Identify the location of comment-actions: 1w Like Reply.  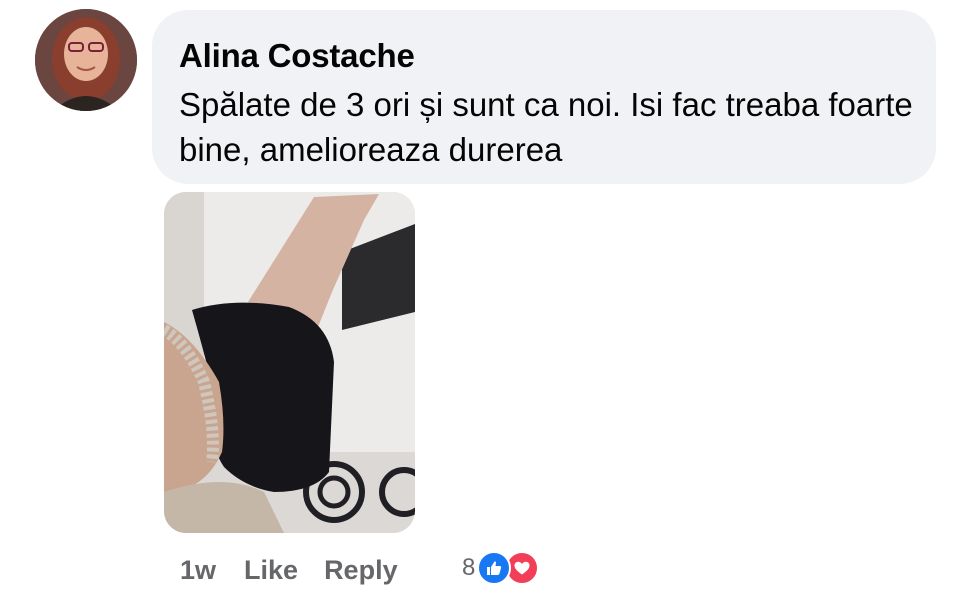
(289, 570).